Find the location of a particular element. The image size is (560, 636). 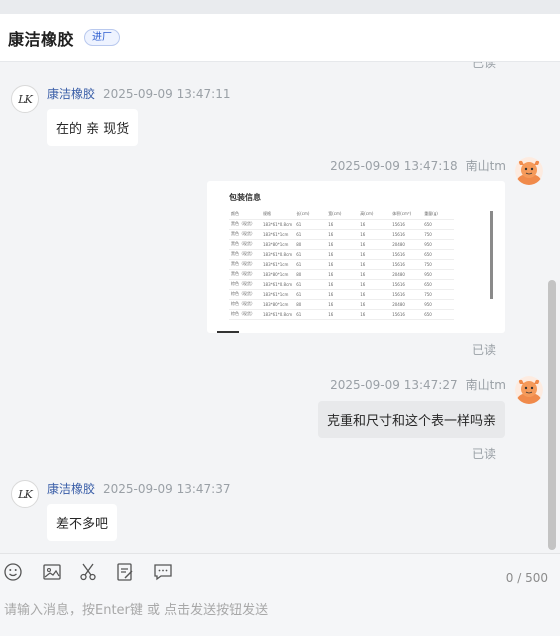

message-input-area is located at coordinates (280, 612).